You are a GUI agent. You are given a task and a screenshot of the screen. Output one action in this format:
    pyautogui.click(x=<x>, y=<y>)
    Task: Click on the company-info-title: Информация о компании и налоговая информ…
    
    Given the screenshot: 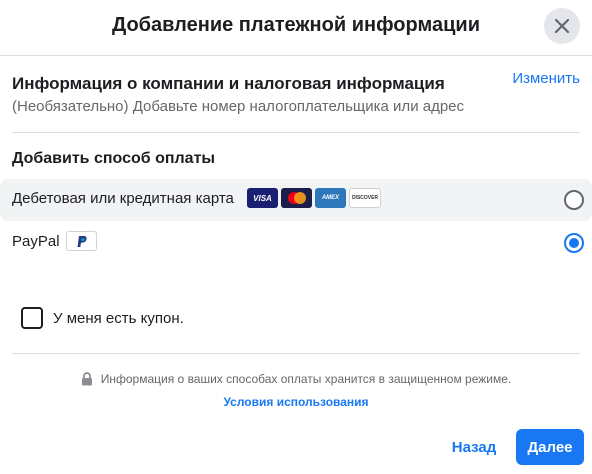 What is the action you would take?
    pyautogui.click(x=228, y=83)
    